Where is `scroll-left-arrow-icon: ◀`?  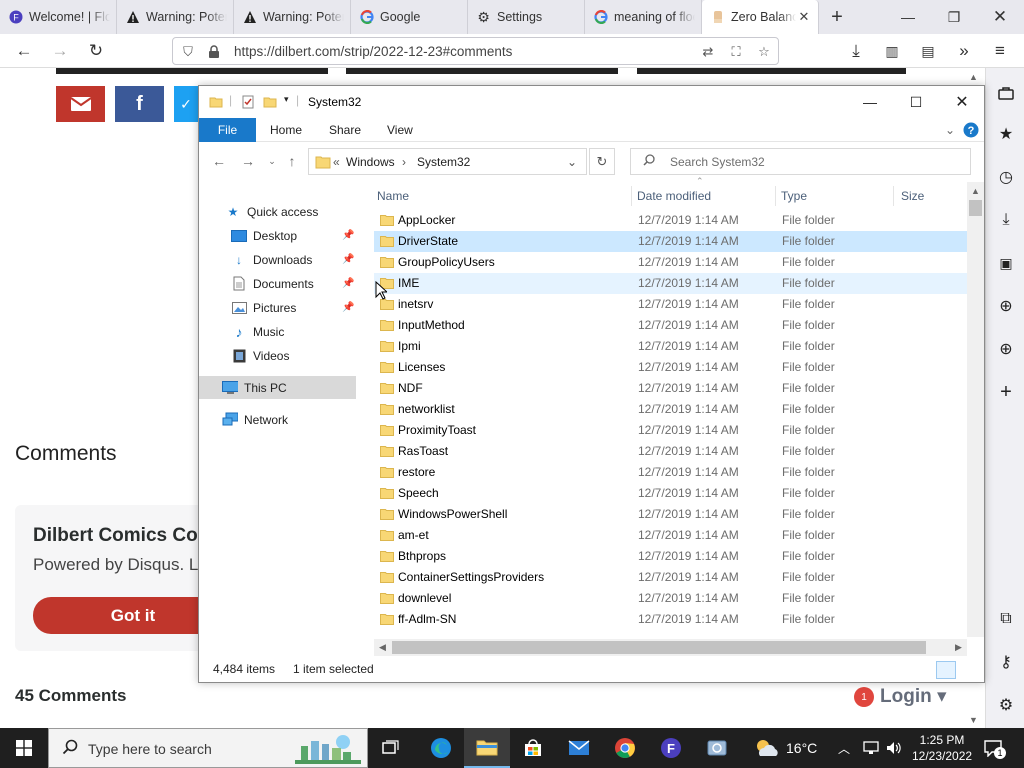
scroll-left-arrow-icon: ◀ is located at coordinates (382, 647).